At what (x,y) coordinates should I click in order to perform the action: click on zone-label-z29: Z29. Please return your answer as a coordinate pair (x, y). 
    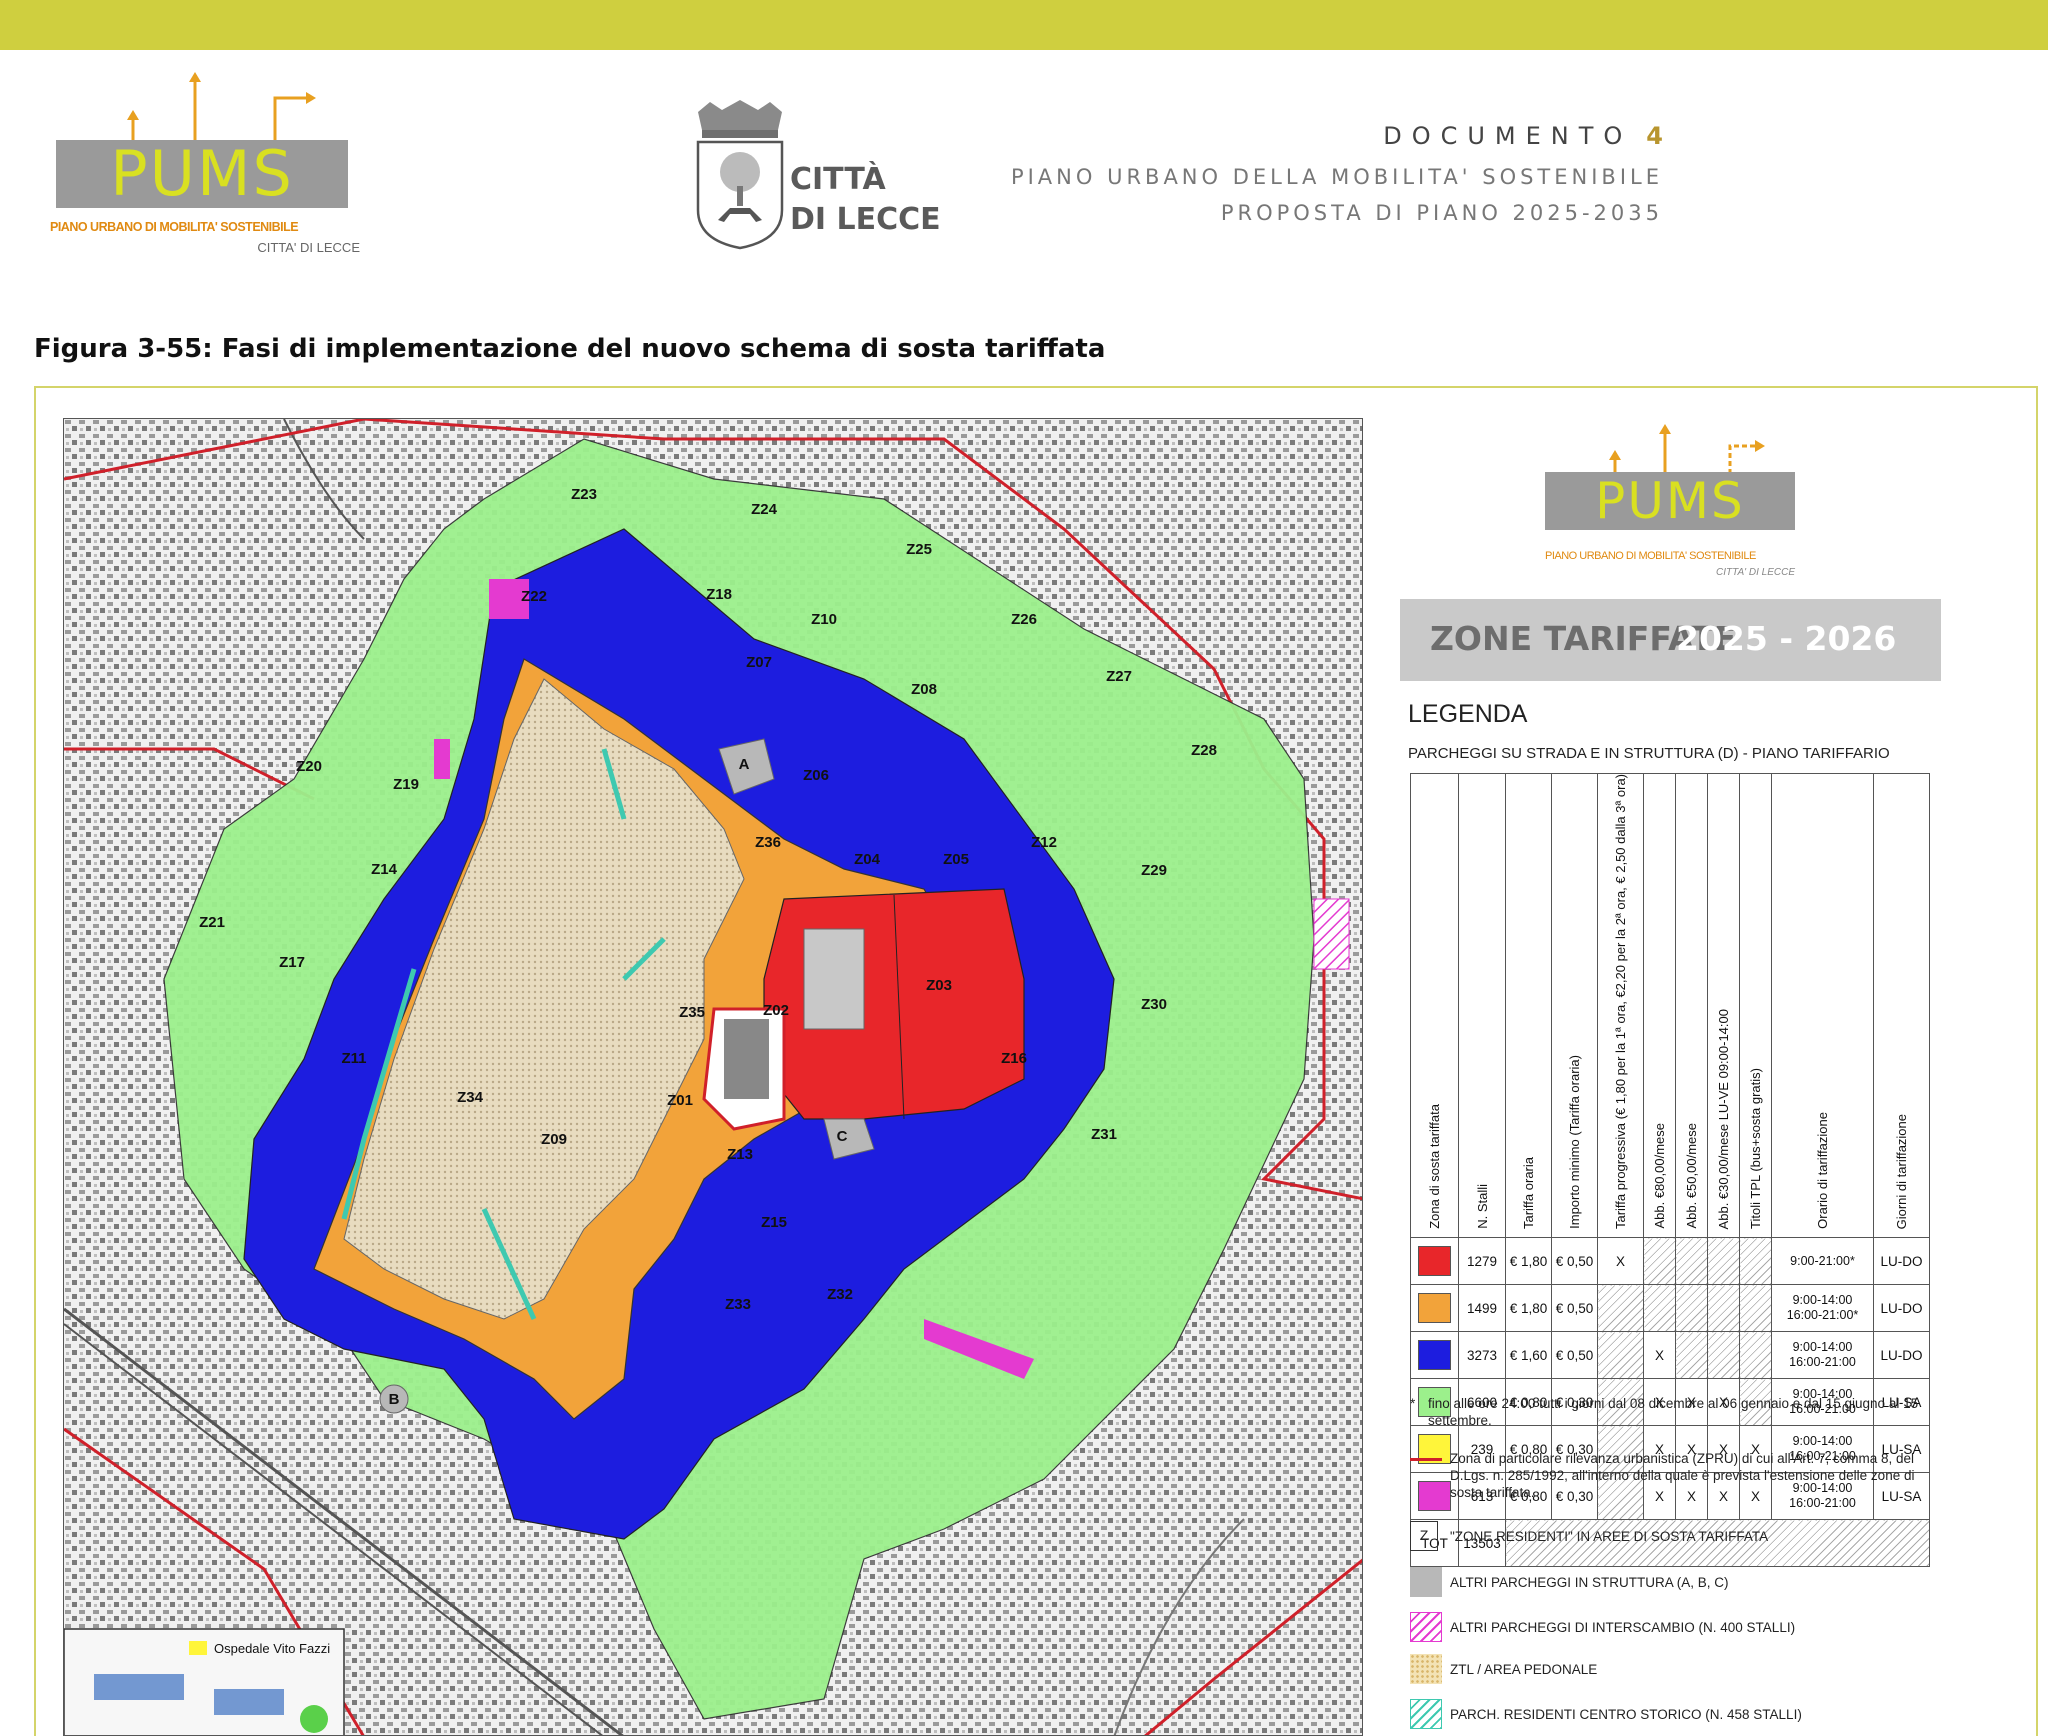
    Looking at the image, I should click on (1154, 870).